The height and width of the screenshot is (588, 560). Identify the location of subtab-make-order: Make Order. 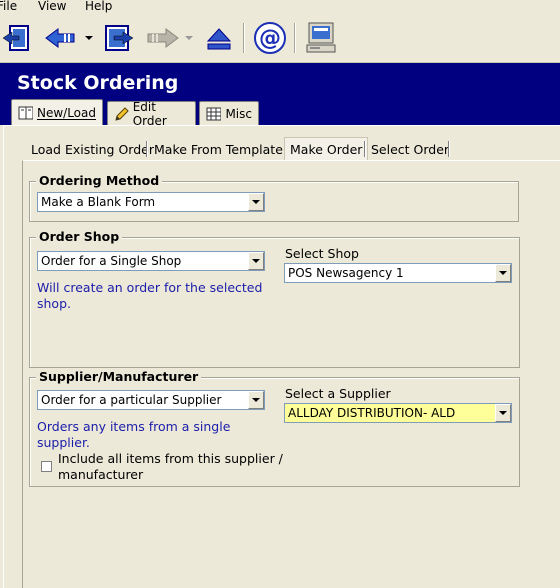
(326, 148).